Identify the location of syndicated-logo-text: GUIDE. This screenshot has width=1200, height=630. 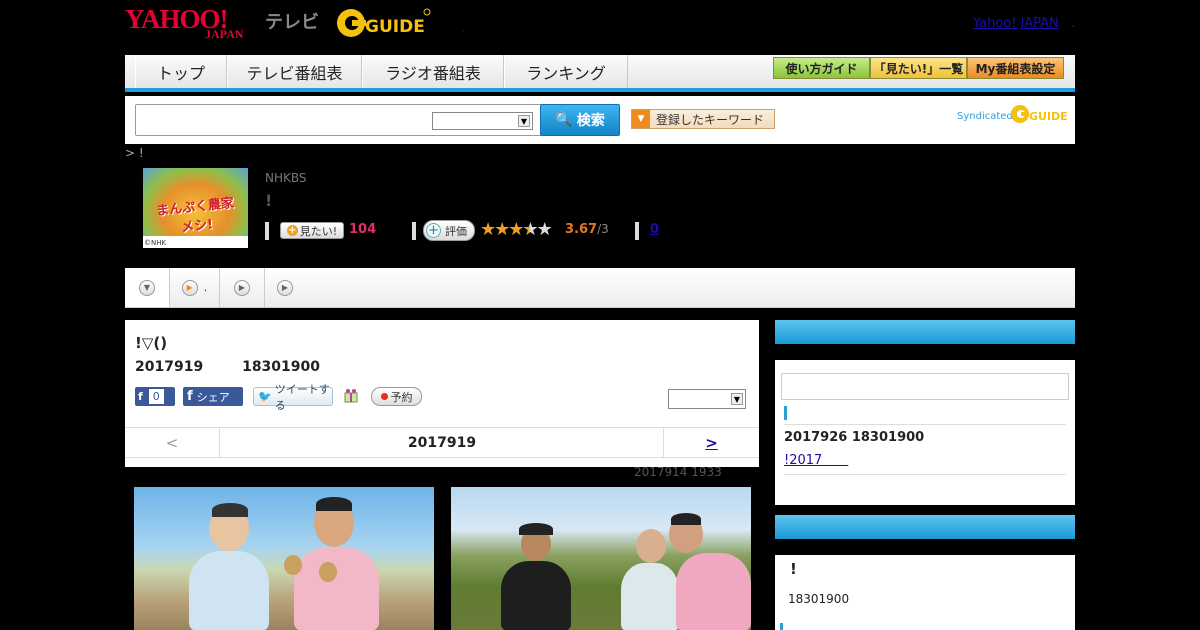
(1048, 116).